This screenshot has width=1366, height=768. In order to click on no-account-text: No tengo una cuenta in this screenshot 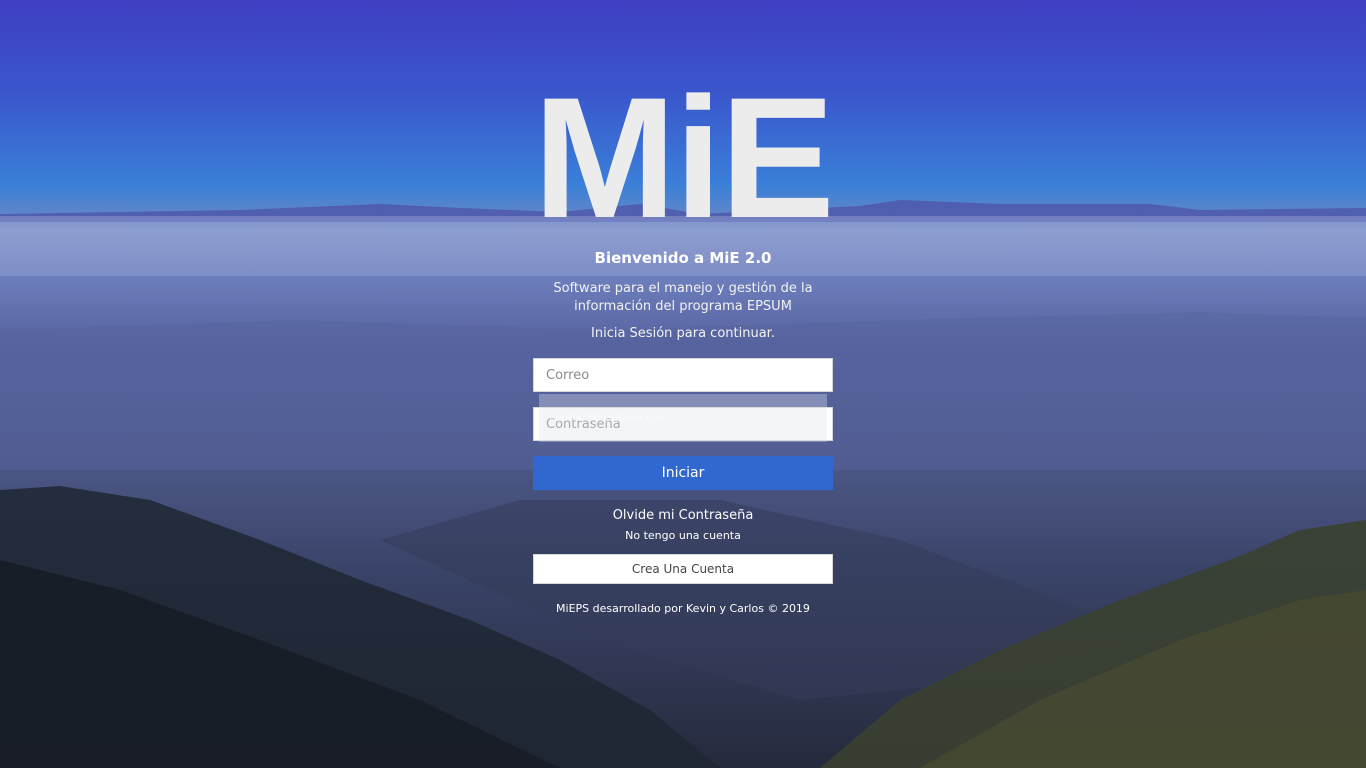, I will do `click(683, 535)`.